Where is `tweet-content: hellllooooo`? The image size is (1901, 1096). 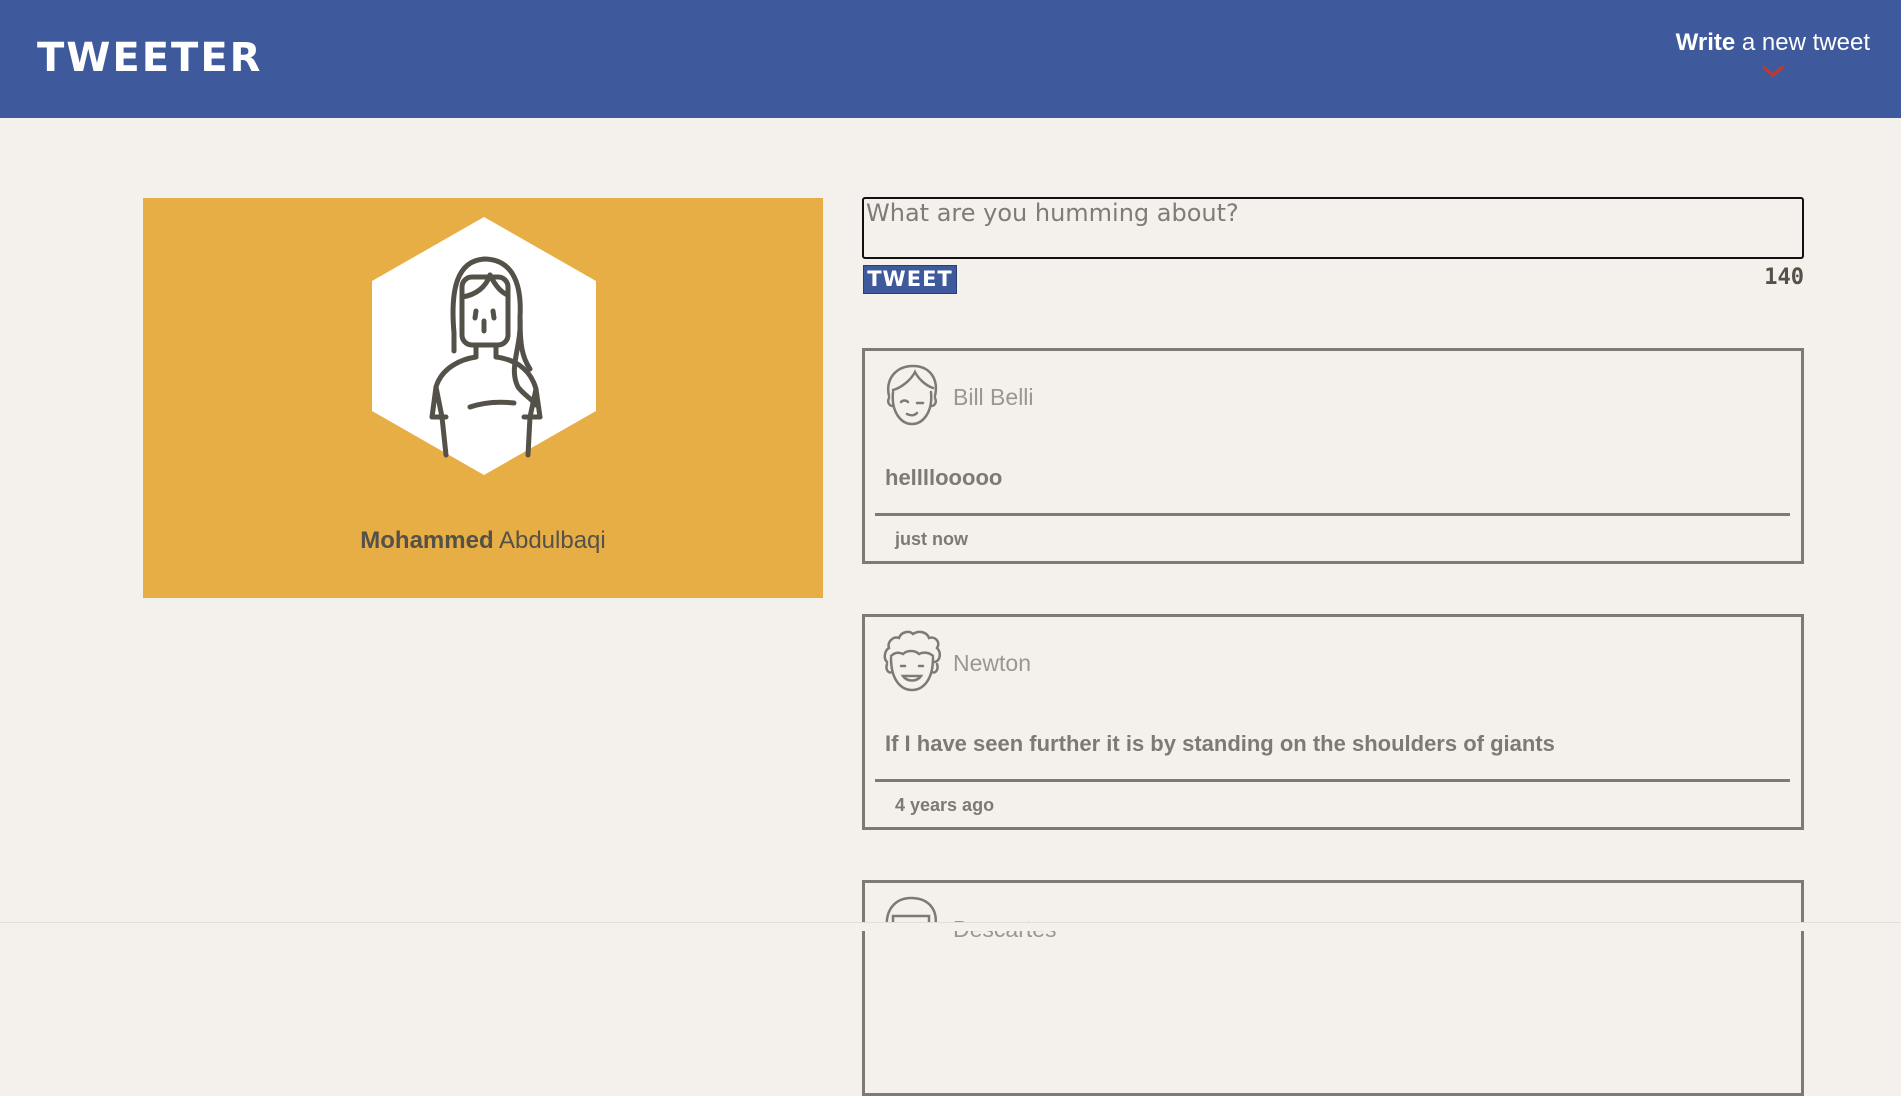 tweet-content: hellllooooo is located at coordinates (944, 477).